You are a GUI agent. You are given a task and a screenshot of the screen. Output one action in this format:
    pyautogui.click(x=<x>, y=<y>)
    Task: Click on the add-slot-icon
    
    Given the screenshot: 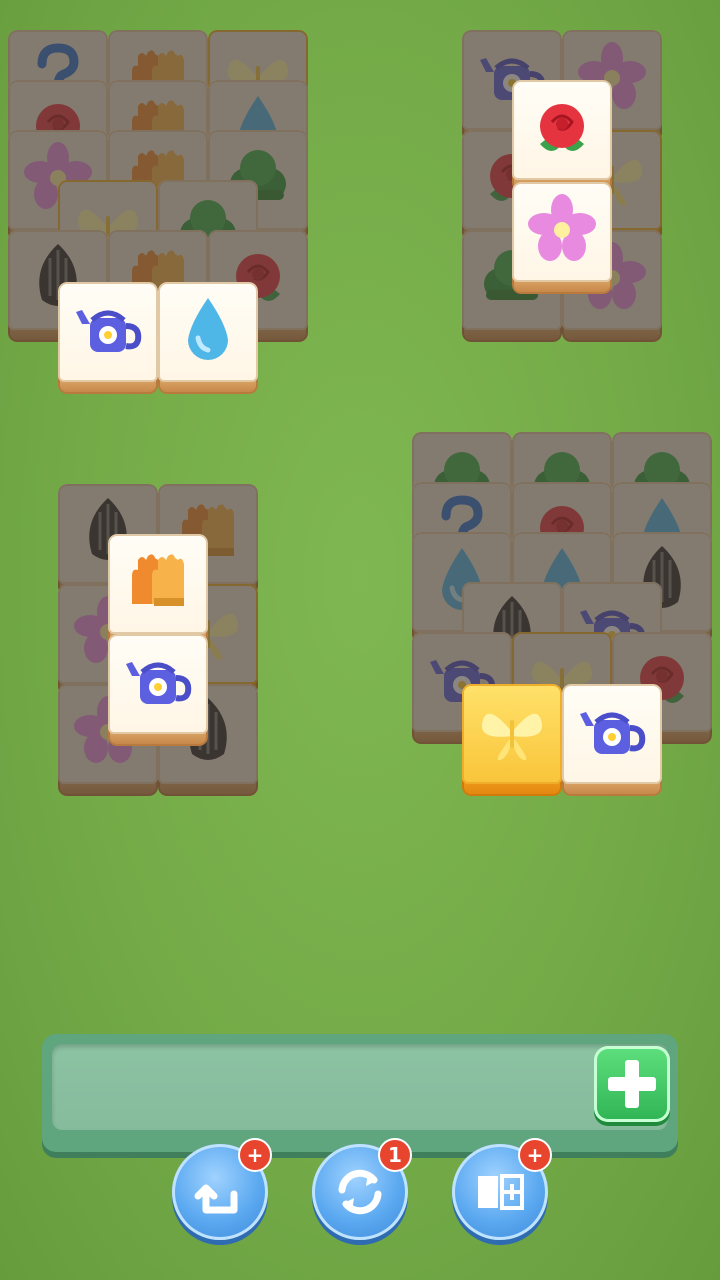 What is the action you would take?
    pyautogui.click(x=501, y=1192)
    